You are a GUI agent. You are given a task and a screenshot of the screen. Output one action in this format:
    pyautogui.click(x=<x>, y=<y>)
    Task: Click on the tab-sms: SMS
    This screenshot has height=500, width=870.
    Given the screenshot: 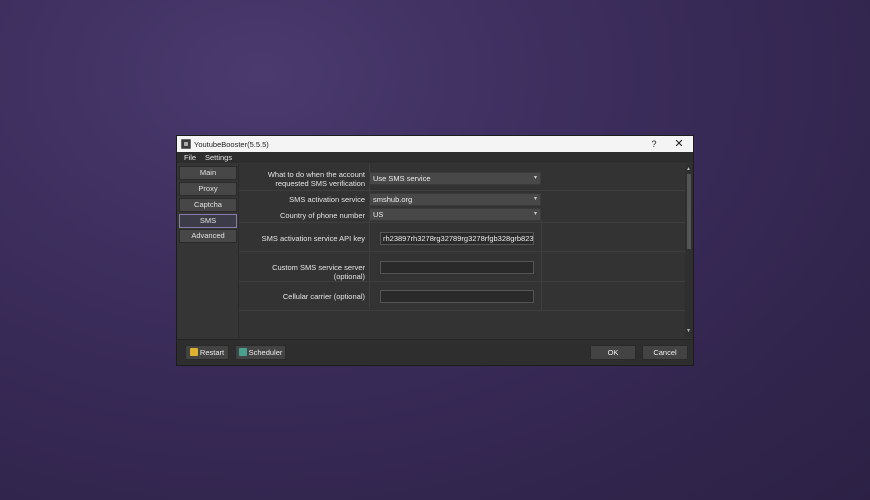 What is the action you would take?
    pyautogui.click(x=208, y=221)
    